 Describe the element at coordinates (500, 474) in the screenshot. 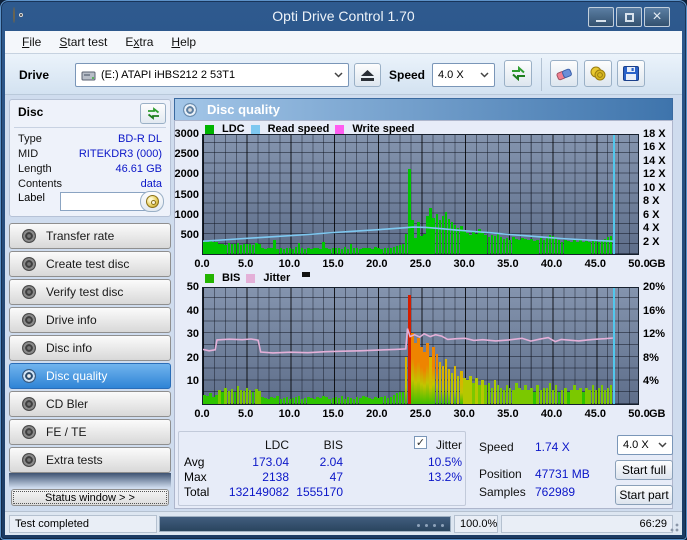

I see `position-readout-label: Position` at that location.